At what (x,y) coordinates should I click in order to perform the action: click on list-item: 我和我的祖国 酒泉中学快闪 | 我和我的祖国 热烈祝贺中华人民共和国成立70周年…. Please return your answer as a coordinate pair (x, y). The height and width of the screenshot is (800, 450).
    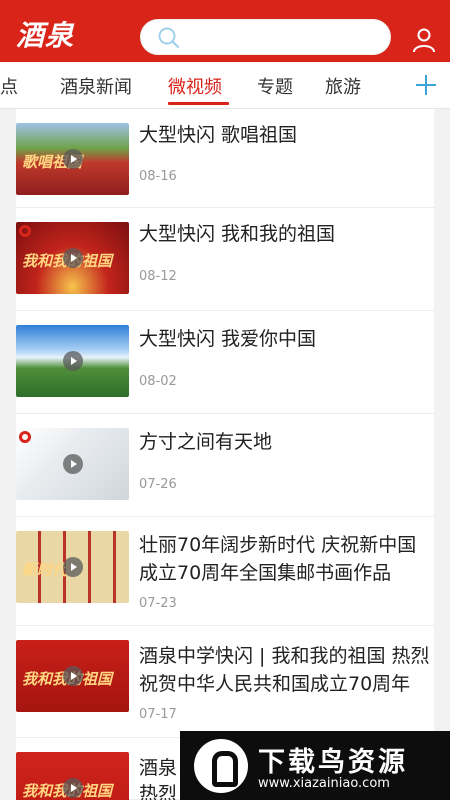
    Looking at the image, I should click on (225, 682).